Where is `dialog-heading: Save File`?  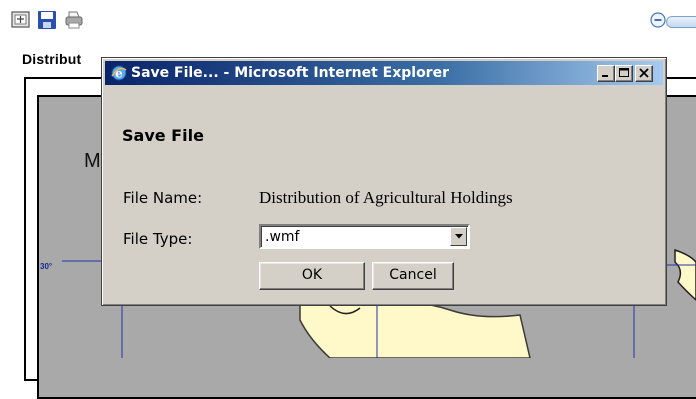 dialog-heading: Save File is located at coordinates (163, 135).